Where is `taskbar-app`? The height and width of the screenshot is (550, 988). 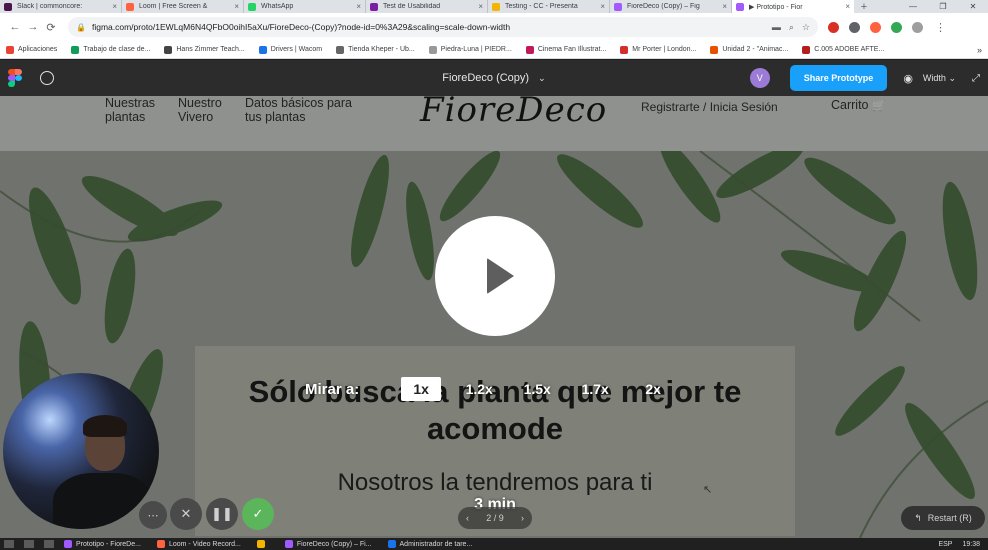 taskbar-app is located at coordinates (262, 544).